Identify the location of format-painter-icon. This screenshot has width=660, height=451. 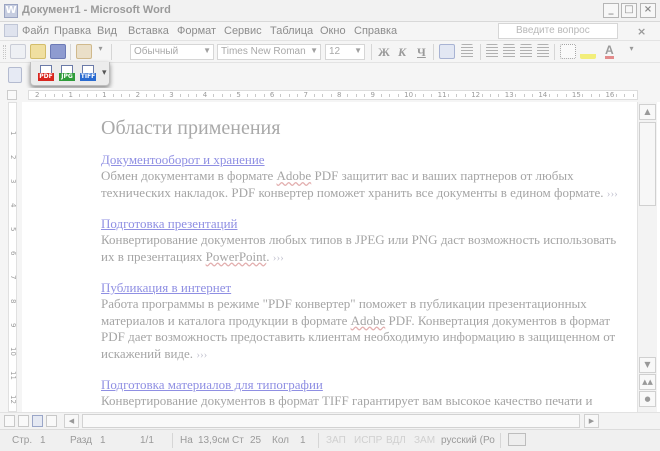
(84, 51).